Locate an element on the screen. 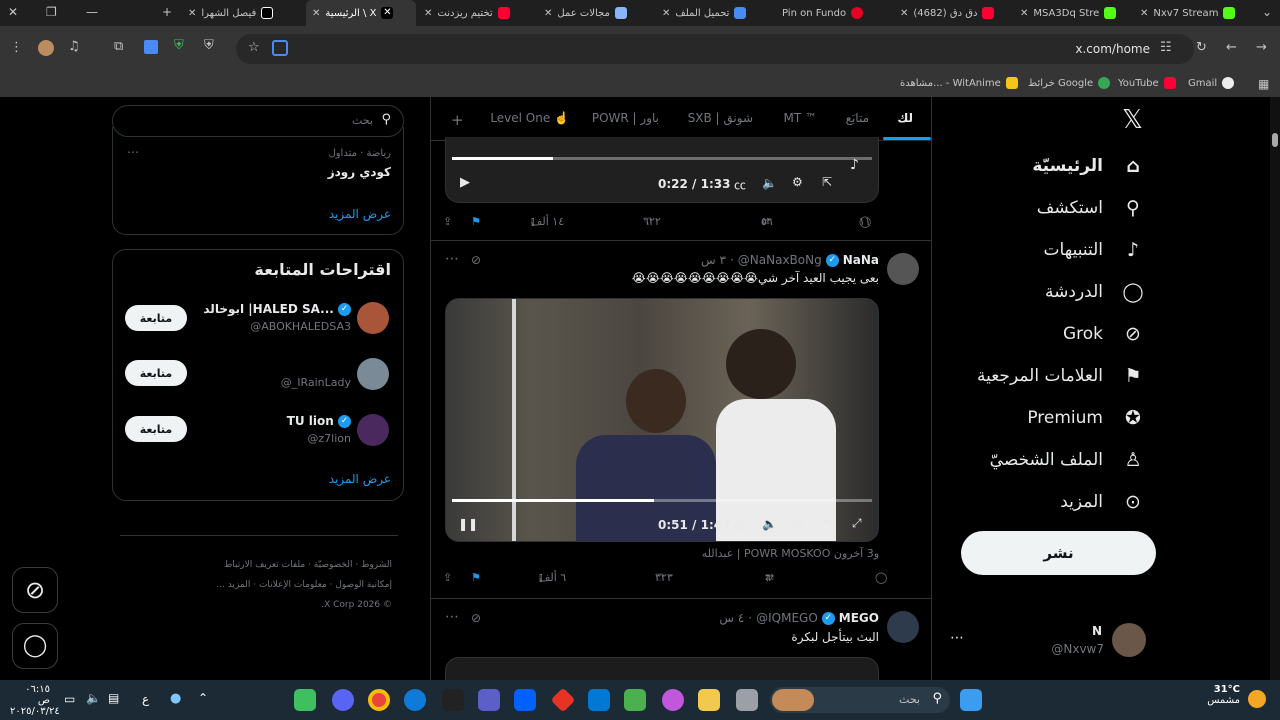 The height and width of the screenshot is (720, 1280). bookmark-witanime: مشاهدة... - WitAnime is located at coordinates (959, 83).